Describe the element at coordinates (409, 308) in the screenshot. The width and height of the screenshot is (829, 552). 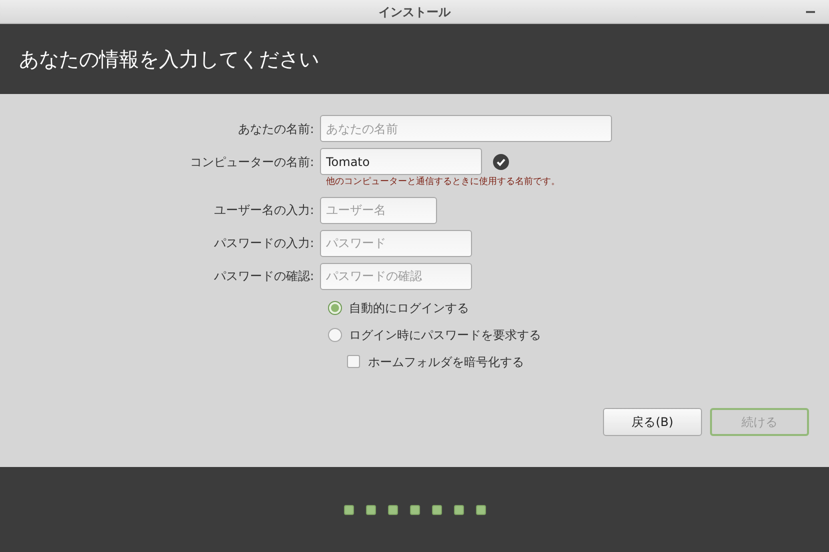
I see `radio-label: 自動的にログインする` at that location.